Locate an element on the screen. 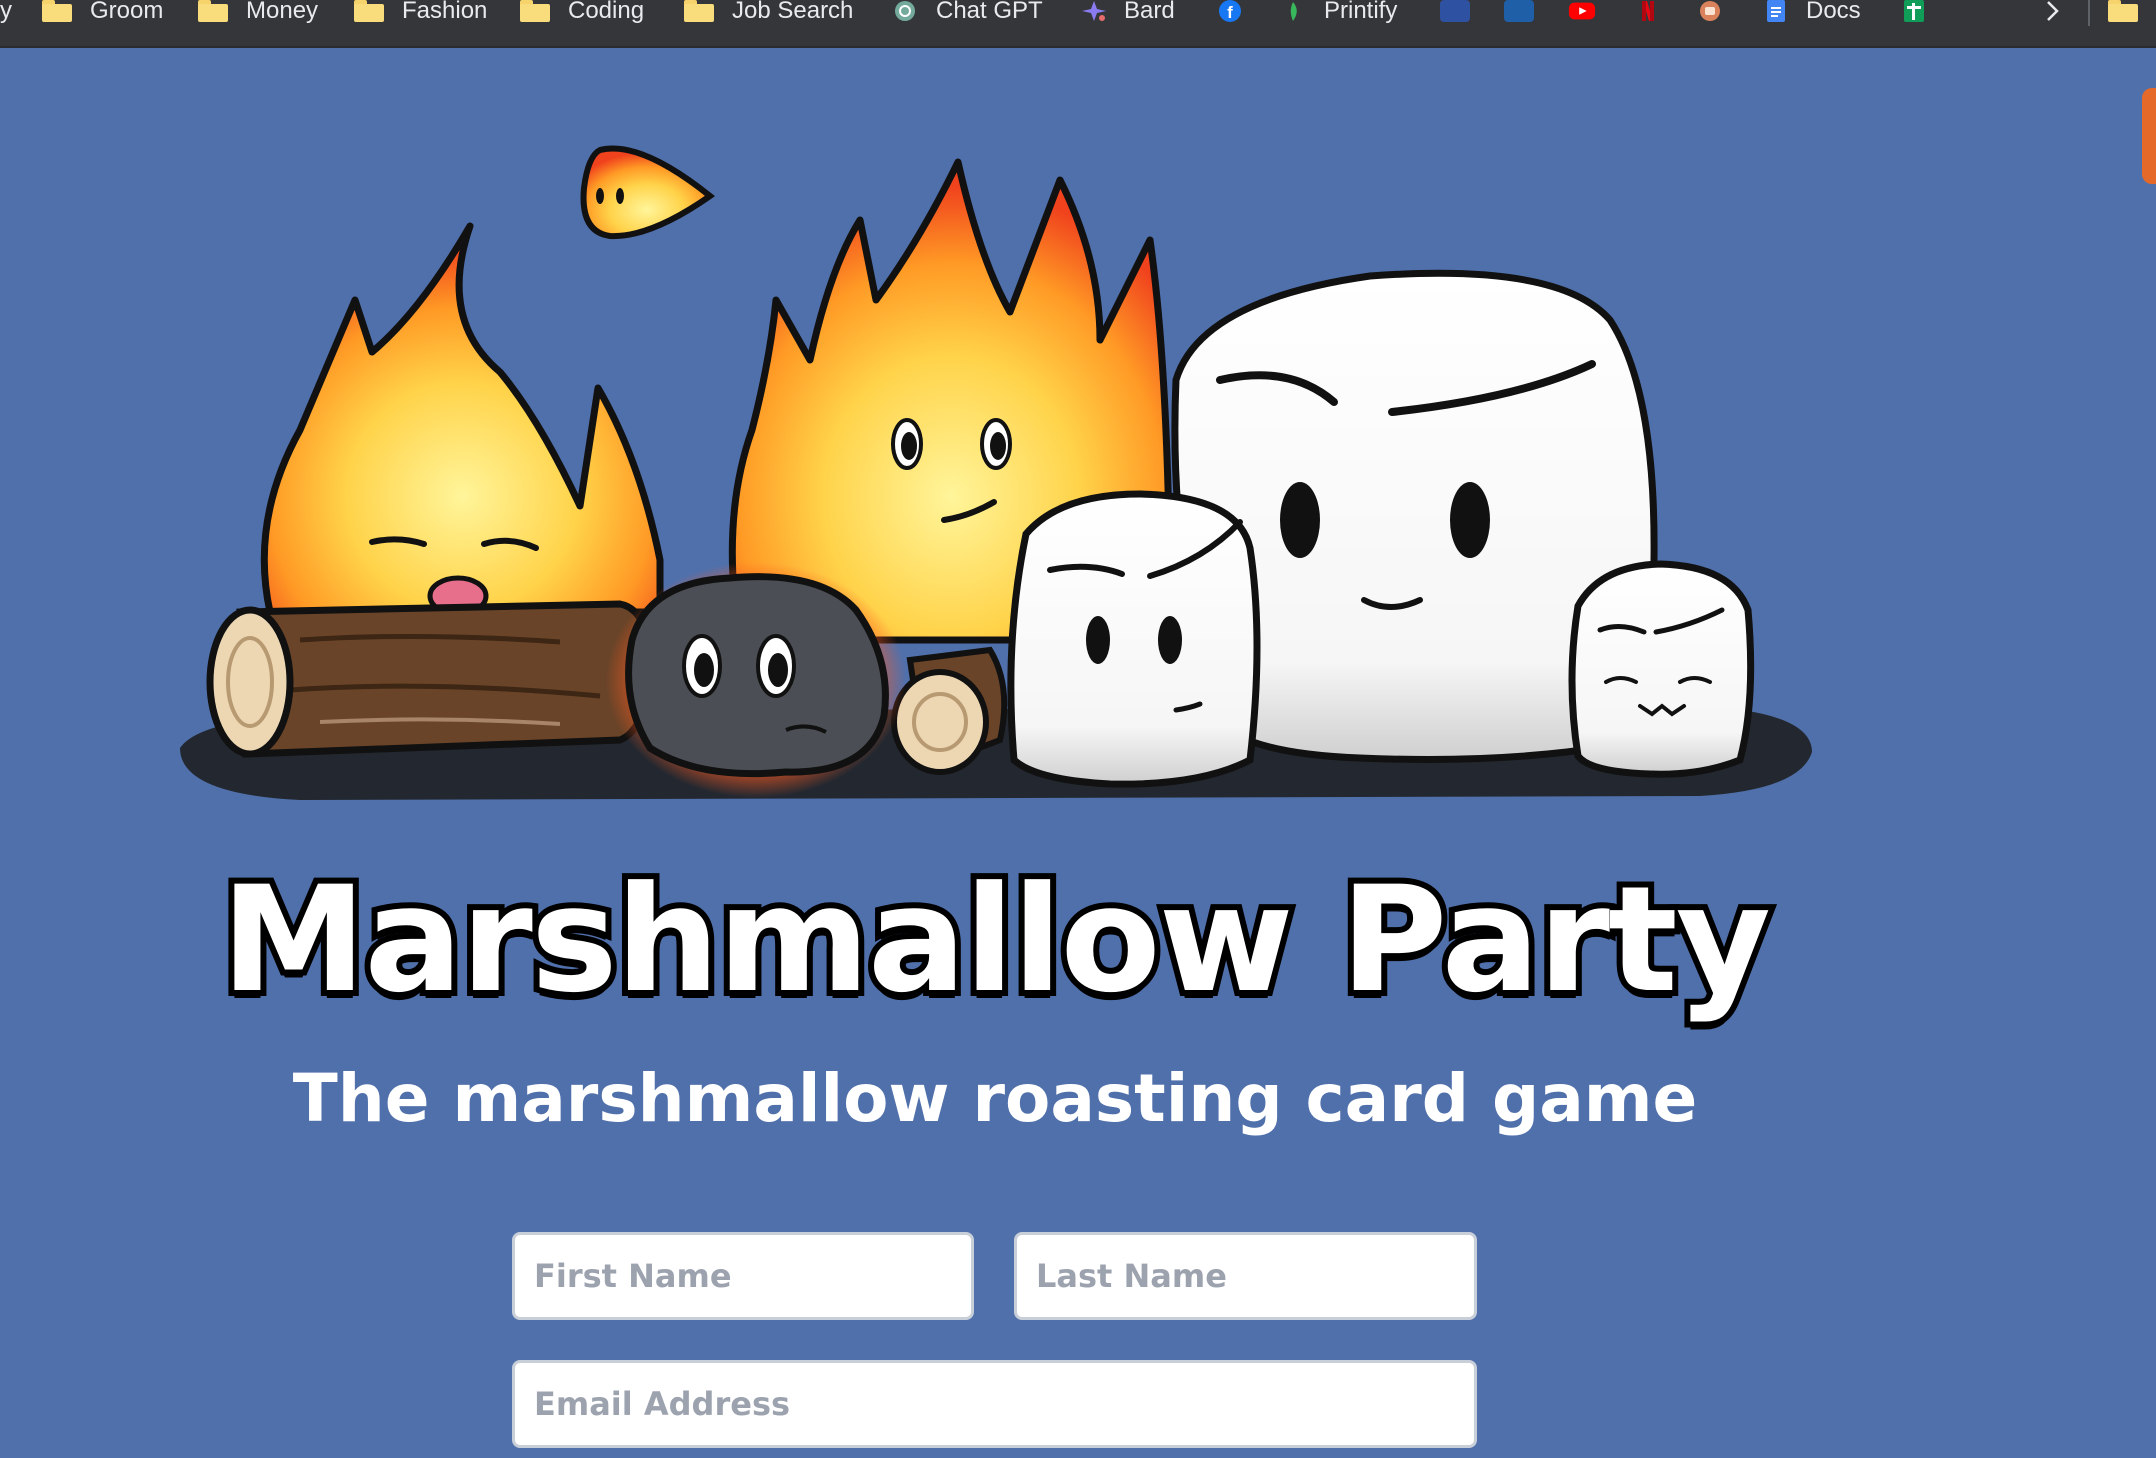 This screenshot has width=2156, height=1458. first-name-input is located at coordinates (743, 1276).